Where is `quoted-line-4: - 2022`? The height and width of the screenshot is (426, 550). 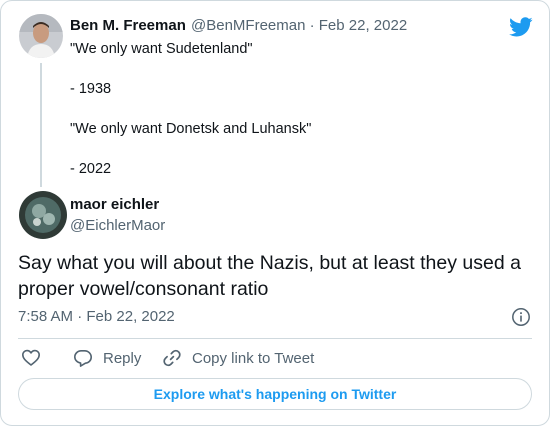
quoted-line-4: - 2022 is located at coordinates (91, 169).